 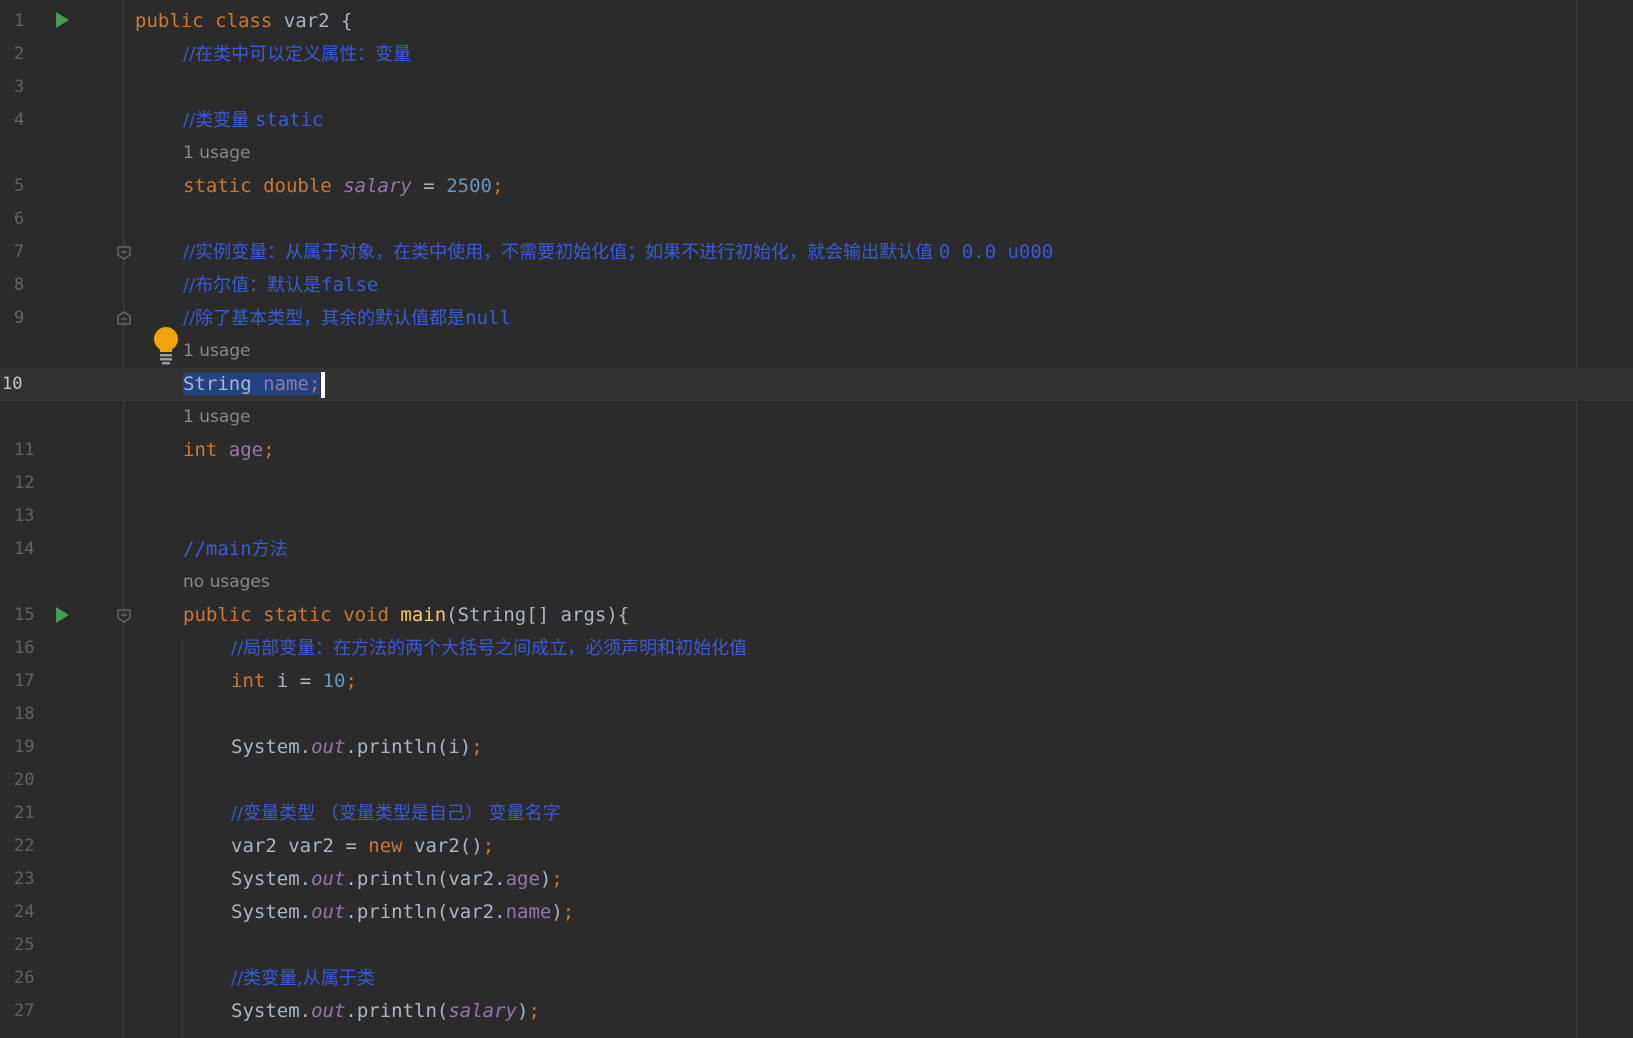 I want to click on code-line-12: 12, so click(x=816, y=483).